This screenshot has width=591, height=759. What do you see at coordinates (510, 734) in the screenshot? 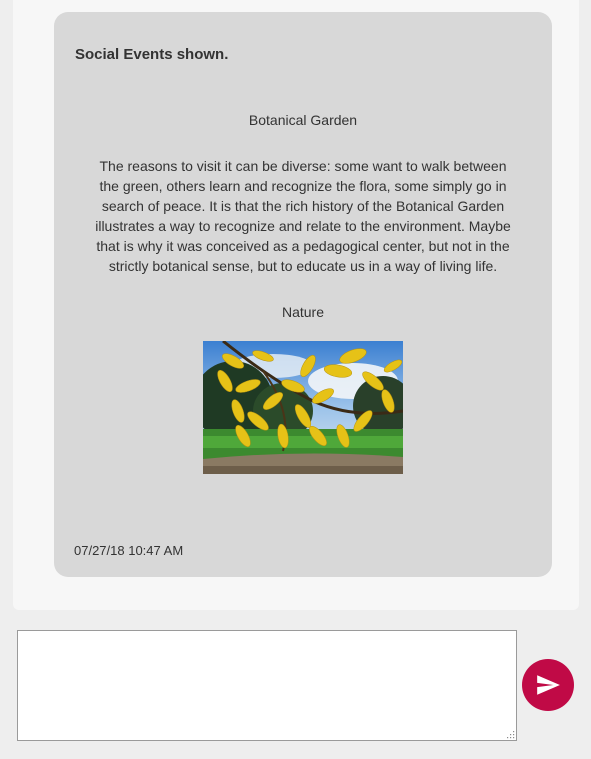
I see `resize-grip-icon` at bounding box center [510, 734].